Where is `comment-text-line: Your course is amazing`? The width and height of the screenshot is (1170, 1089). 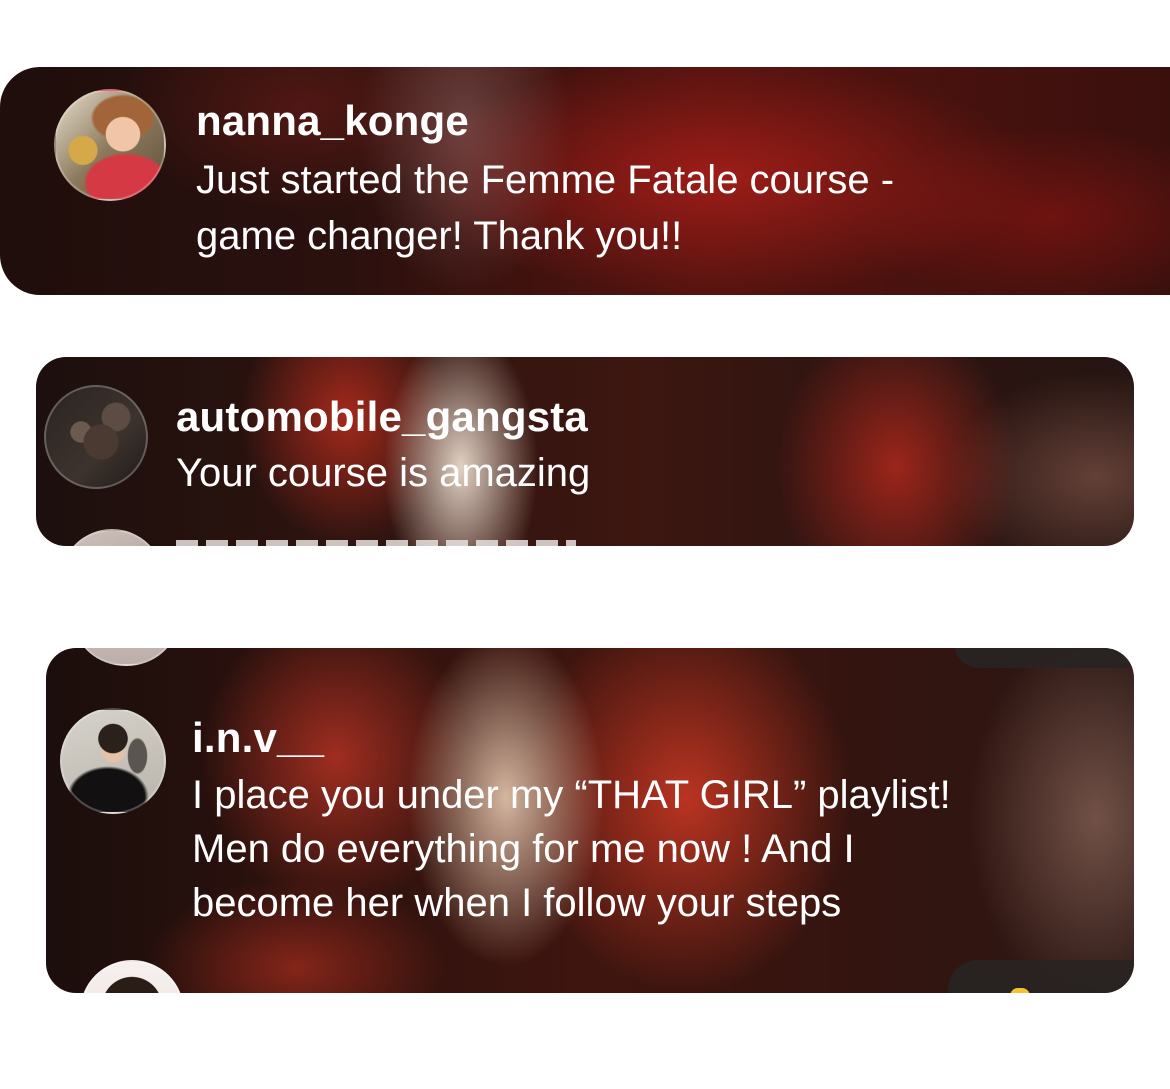 comment-text-line: Your course is amazing is located at coordinates (383, 473).